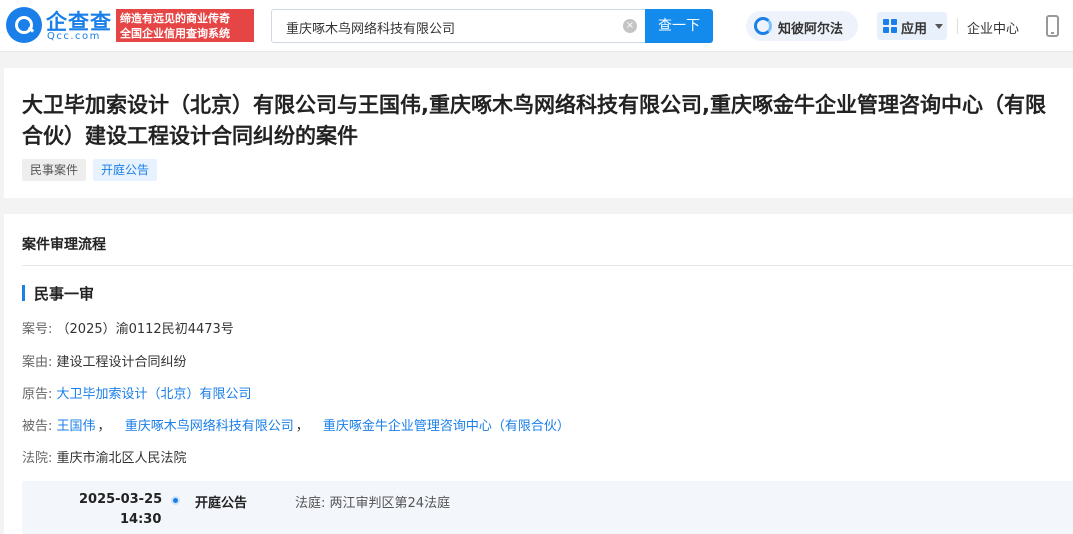  Describe the element at coordinates (458, 26) in the screenshot. I see `search-input: 重庆啄木鸟网络科技有限公司 ×` at that location.